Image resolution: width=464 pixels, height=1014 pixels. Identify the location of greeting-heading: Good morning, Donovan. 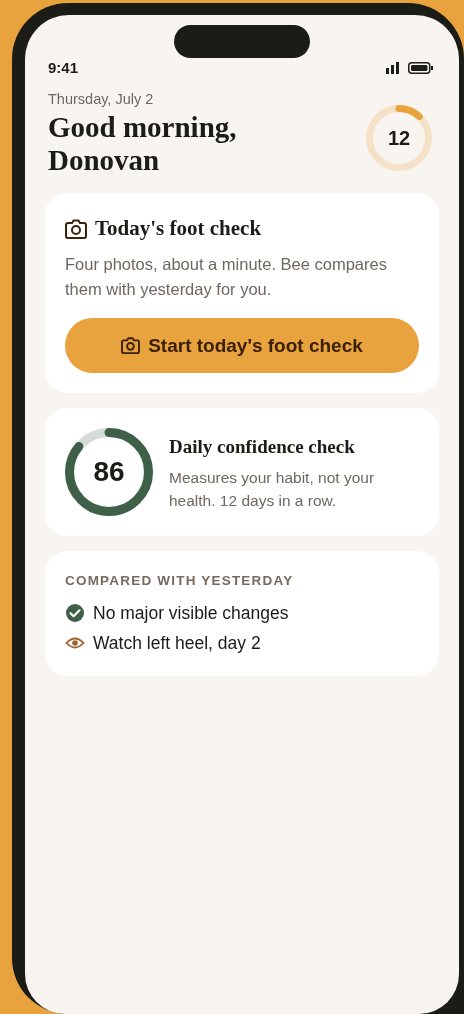
(142, 143).